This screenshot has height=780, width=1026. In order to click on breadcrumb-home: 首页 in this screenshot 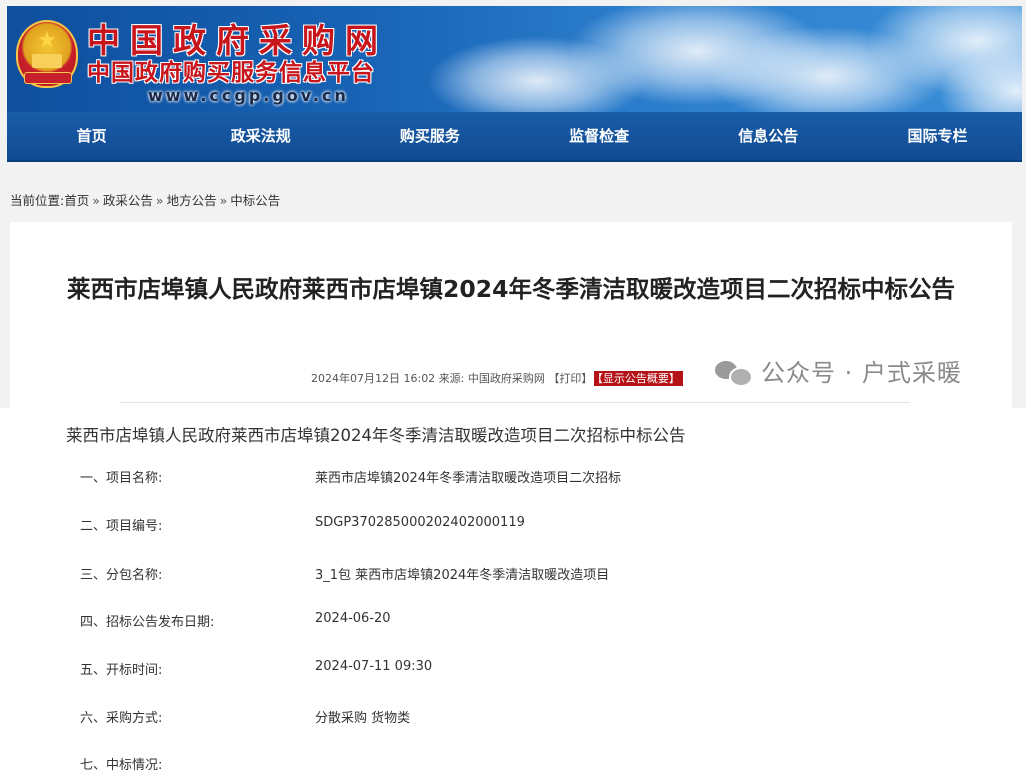, I will do `click(76, 200)`.